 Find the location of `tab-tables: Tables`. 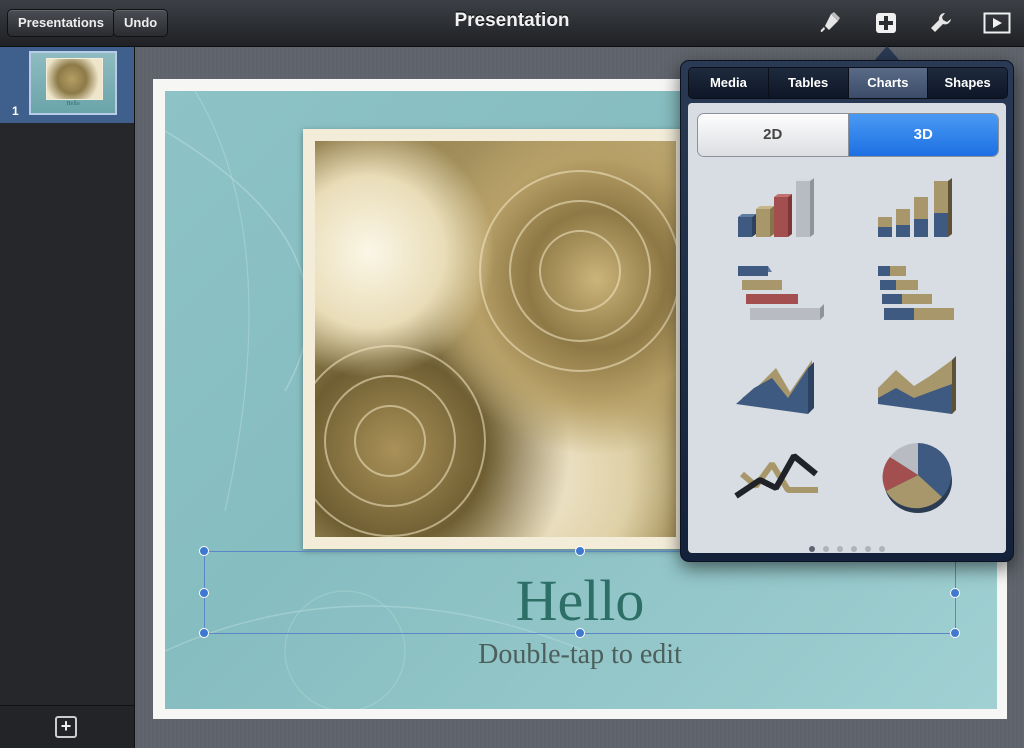

tab-tables: Tables is located at coordinates (808, 83).